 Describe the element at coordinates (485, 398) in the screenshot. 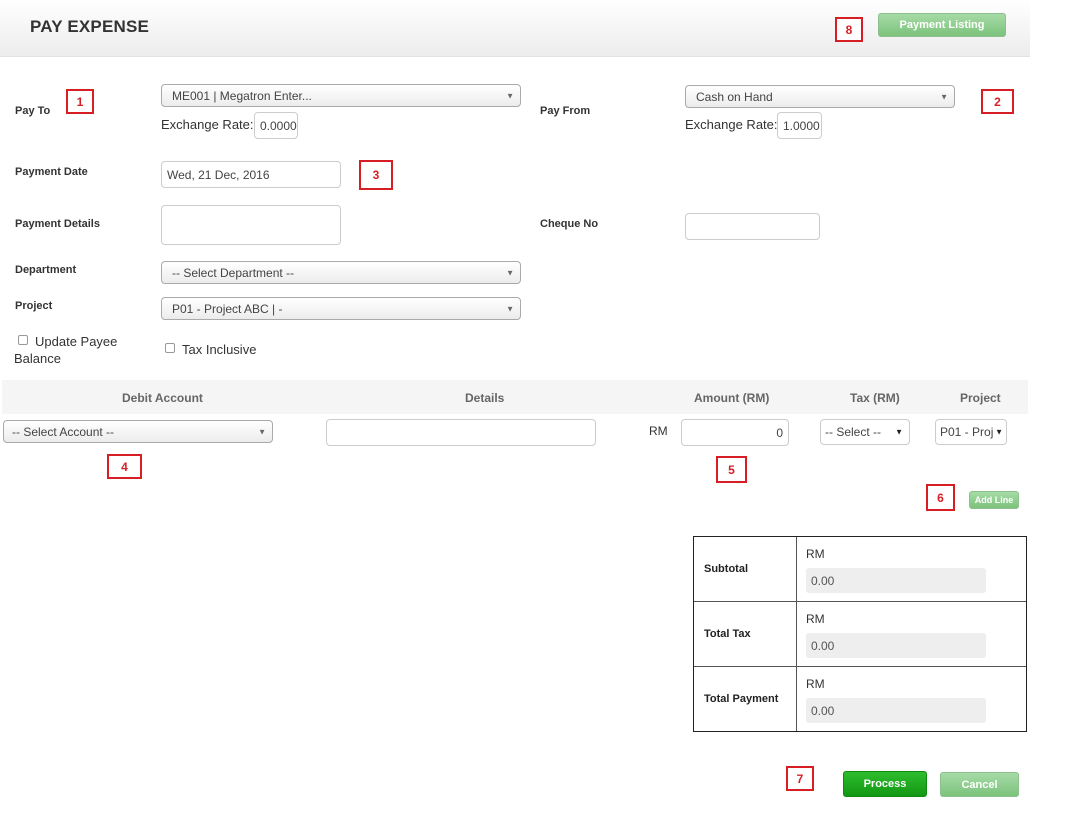

I see `column-details: Details` at that location.